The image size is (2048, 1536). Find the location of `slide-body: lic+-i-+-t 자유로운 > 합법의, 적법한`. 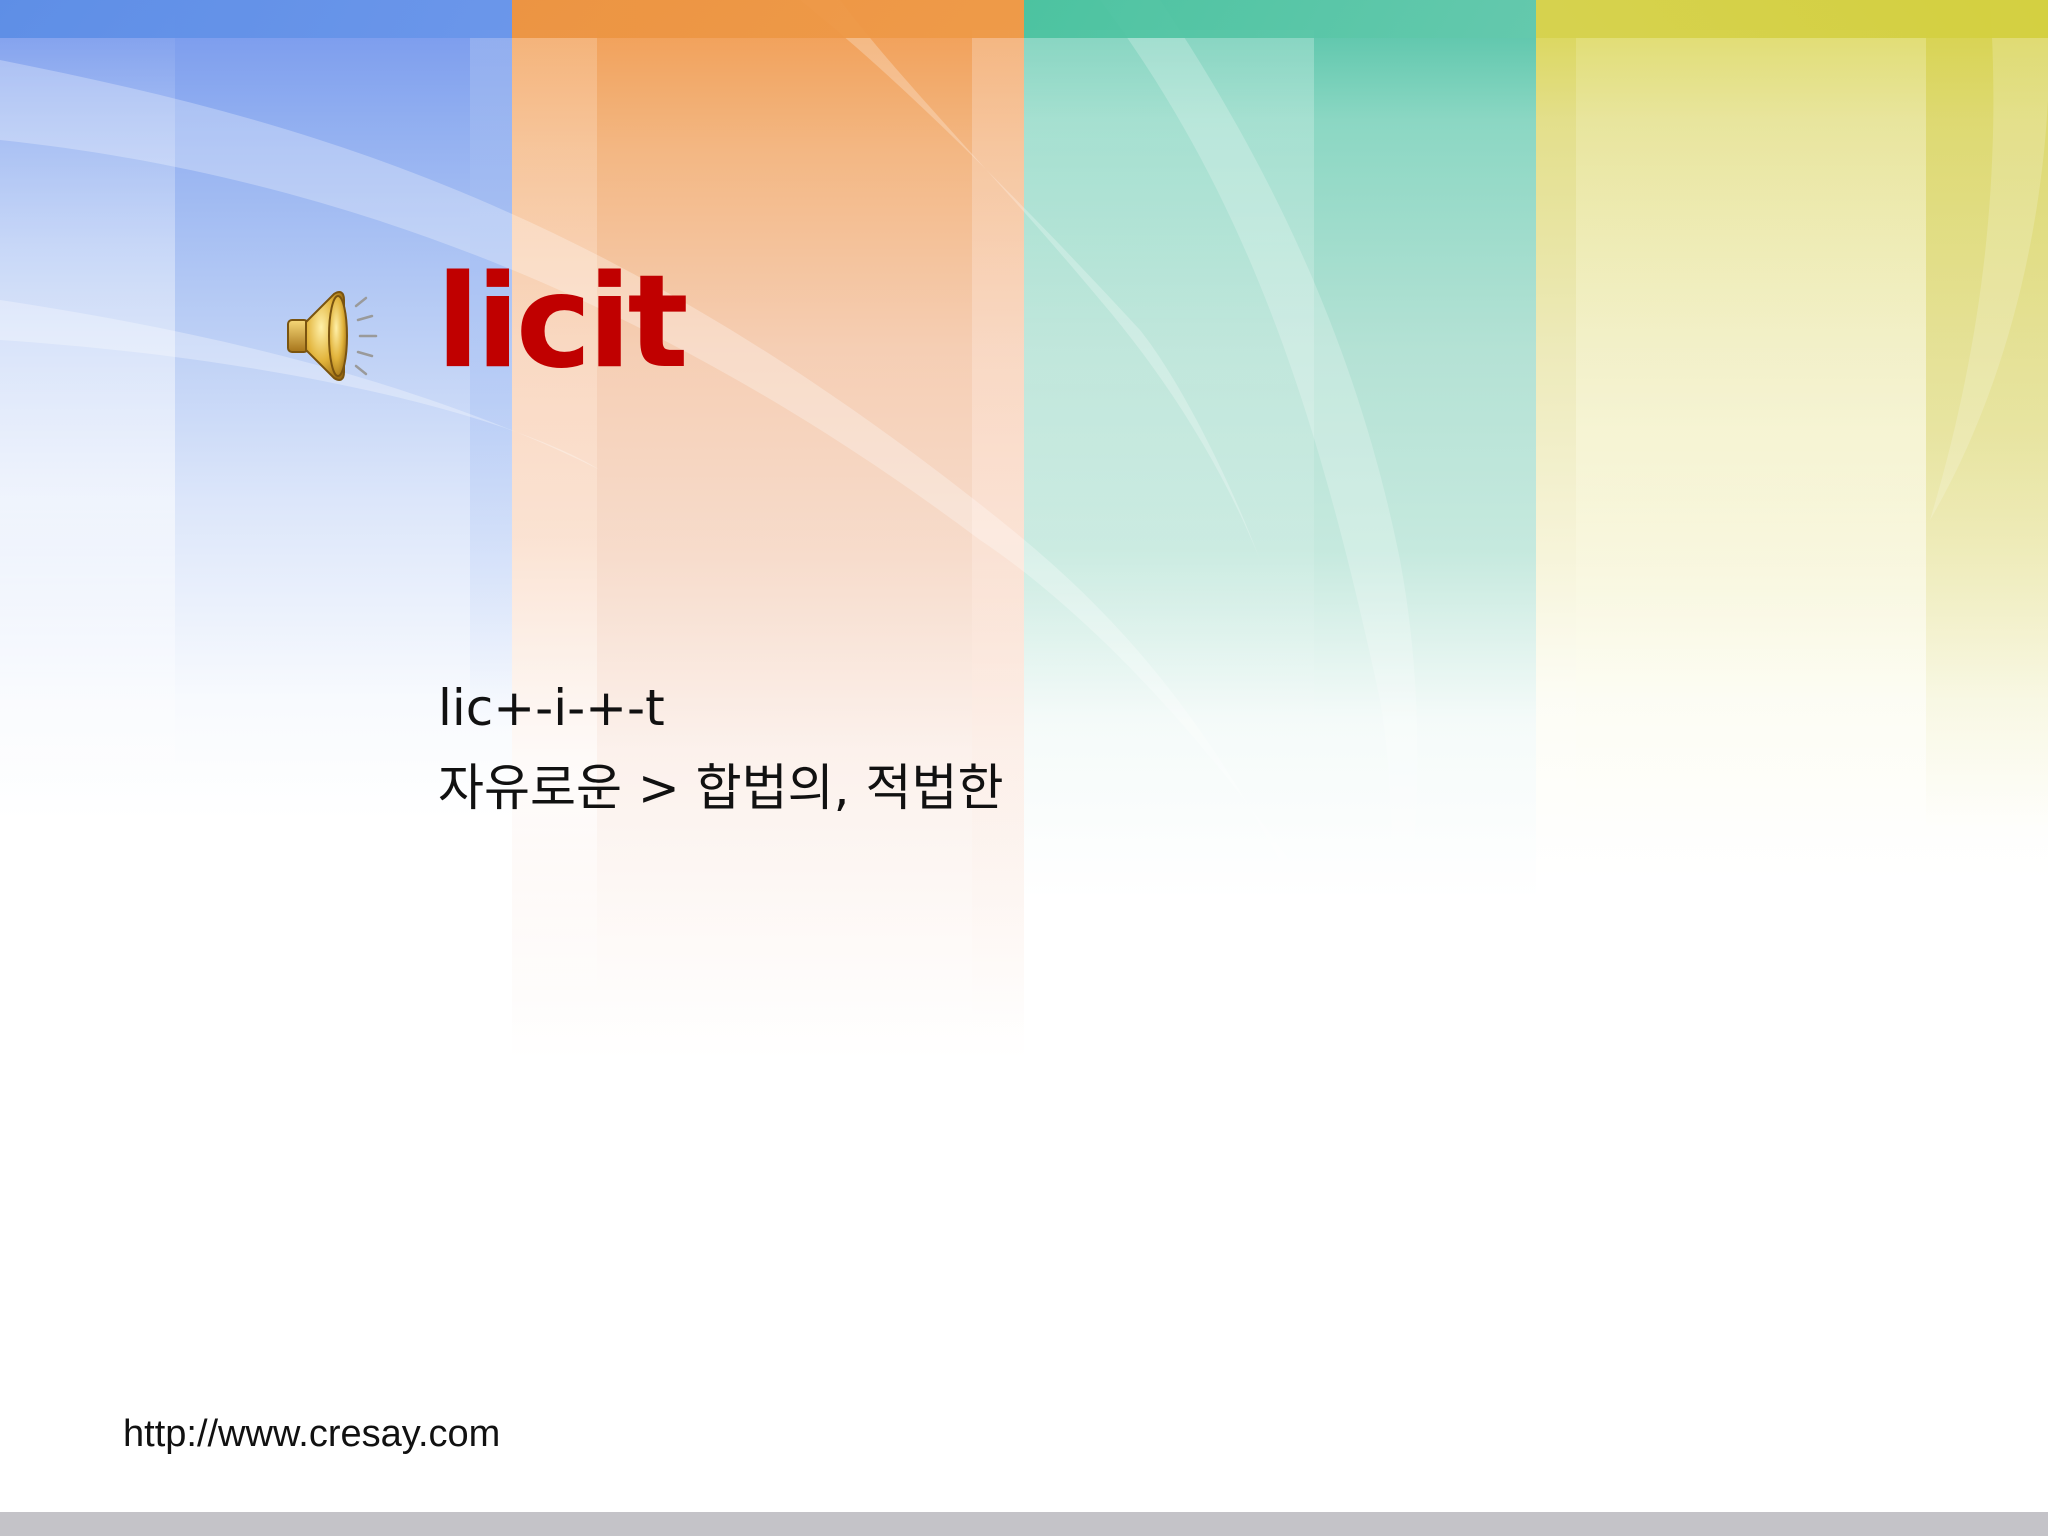

slide-body: lic+-i-+-t 자유로운 > 합법의, 적법한 is located at coordinates (720, 748).